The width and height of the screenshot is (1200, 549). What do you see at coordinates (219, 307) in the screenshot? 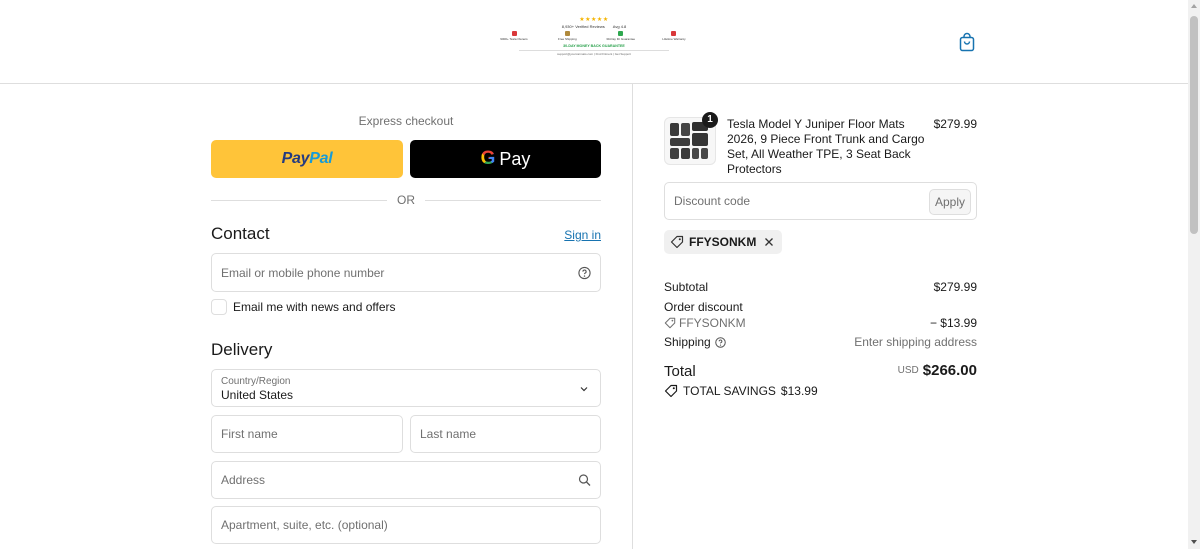
I see `newsletter-checkbox` at bounding box center [219, 307].